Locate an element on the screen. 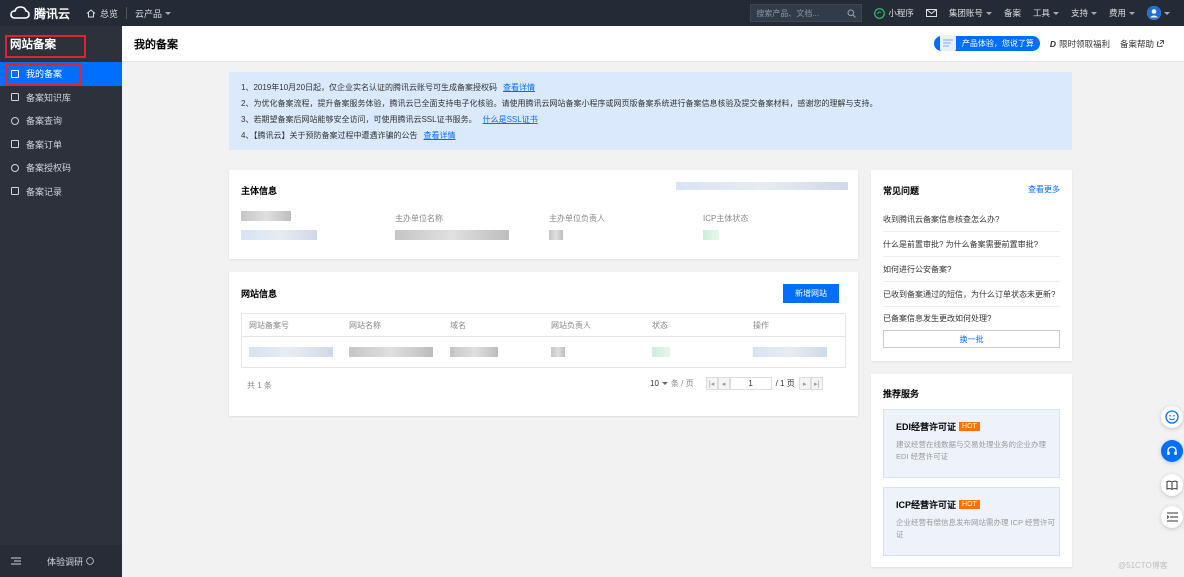  nav-mini-program: 小程序 is located at coordinates (894, 13).